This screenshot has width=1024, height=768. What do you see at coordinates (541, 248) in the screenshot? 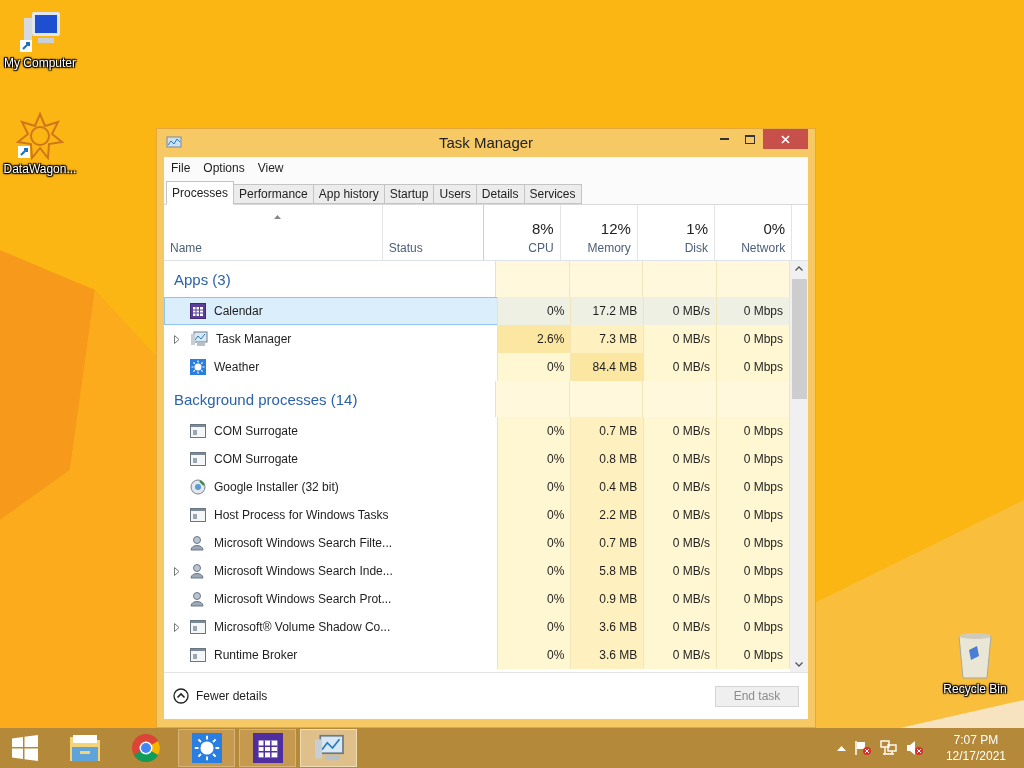
I see `column-header: CPU` at bounding box center [541, 248].